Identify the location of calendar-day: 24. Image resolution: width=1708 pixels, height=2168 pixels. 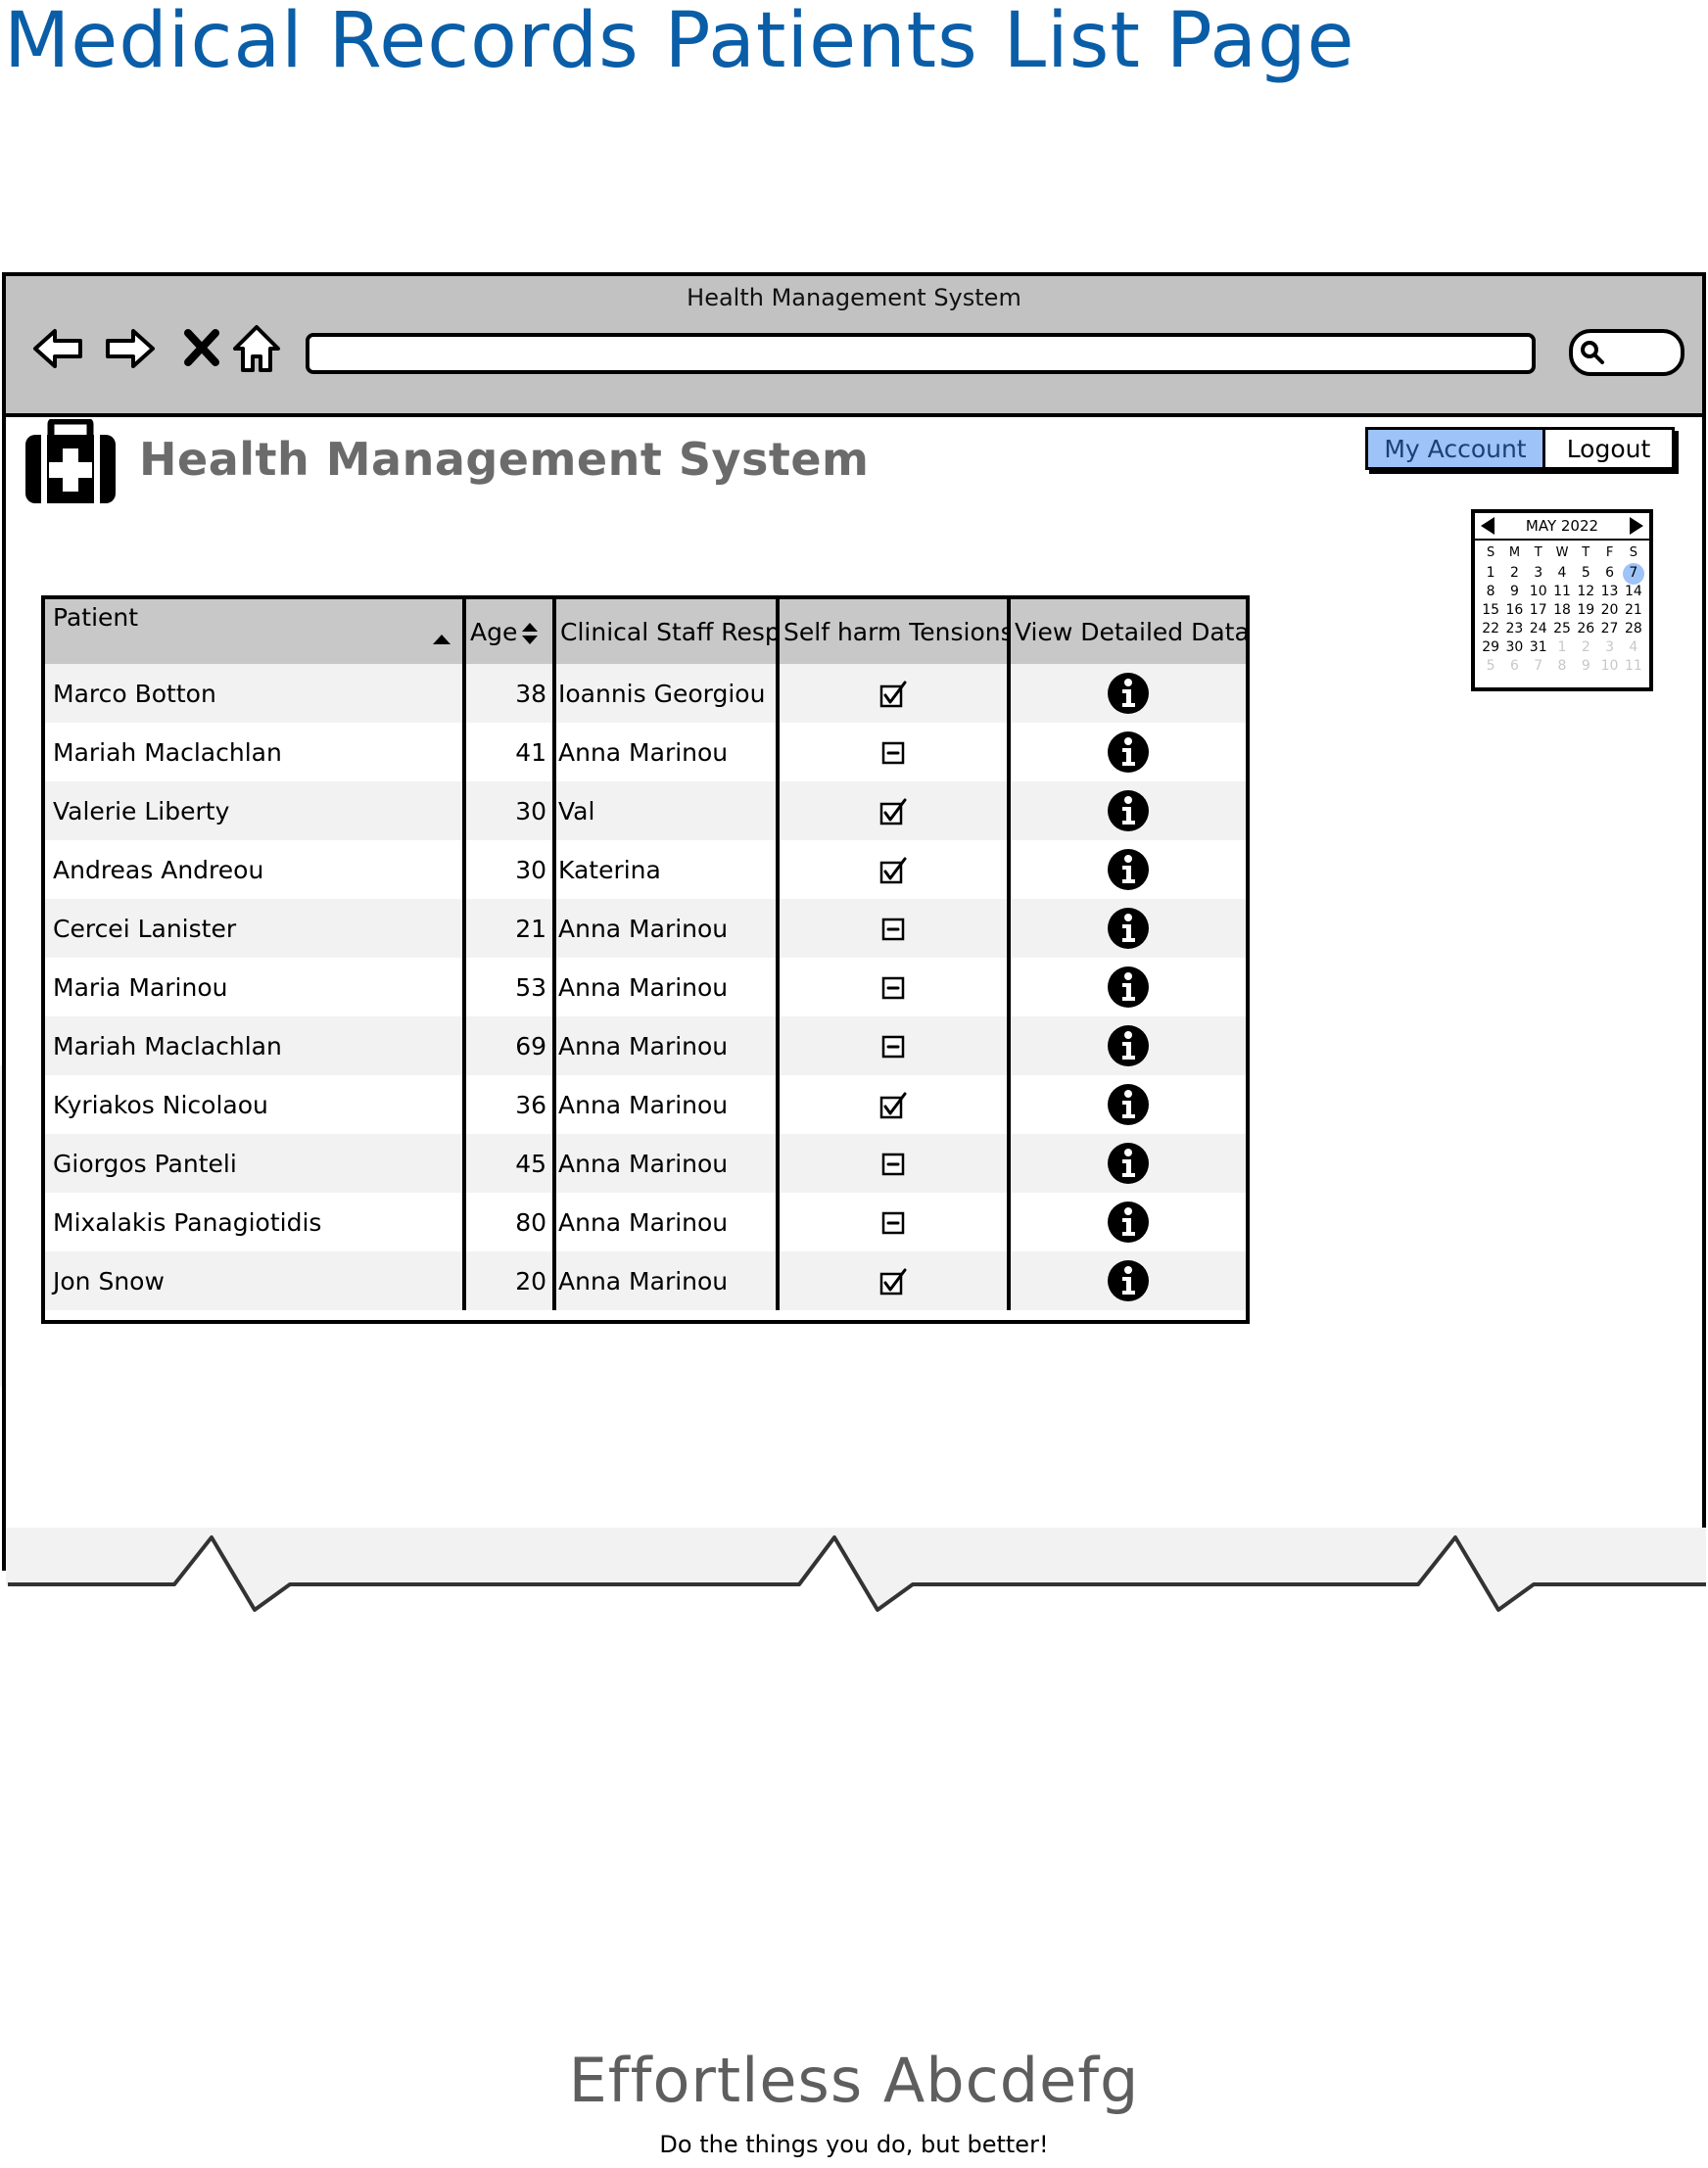
(1538, 629).